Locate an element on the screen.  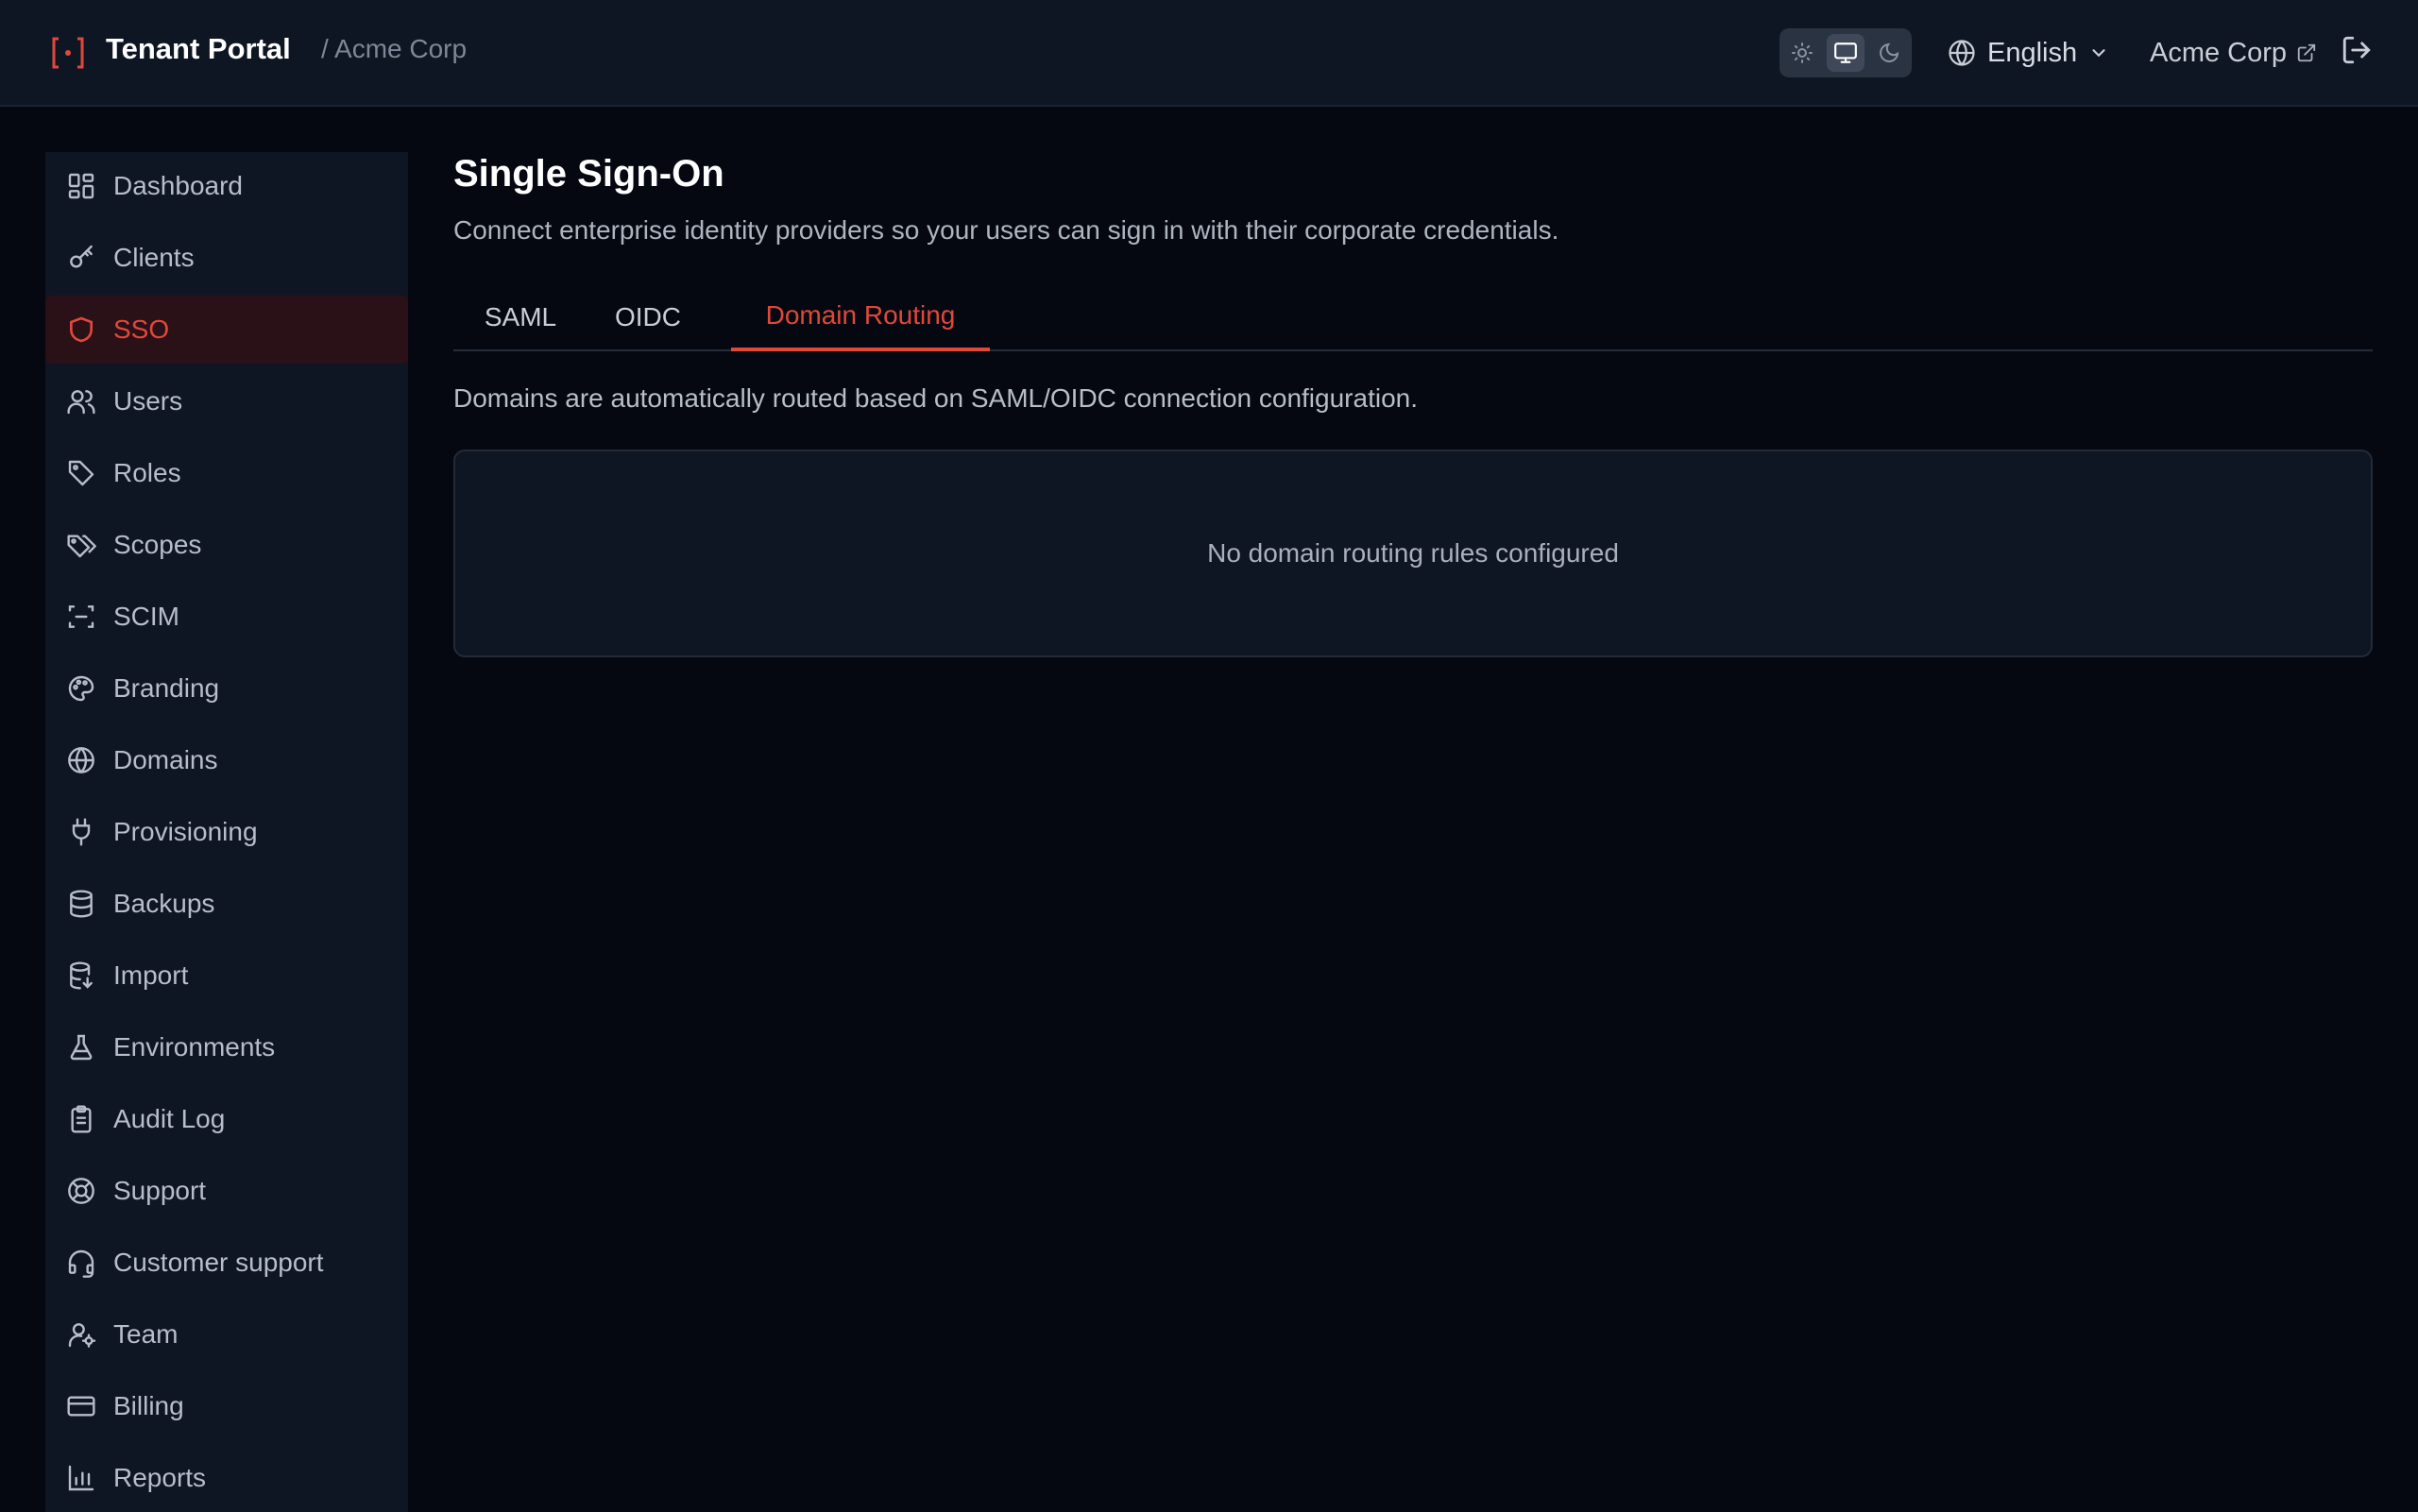
sidebar-item-label: Customer support is located at coordinates (219, 1263).